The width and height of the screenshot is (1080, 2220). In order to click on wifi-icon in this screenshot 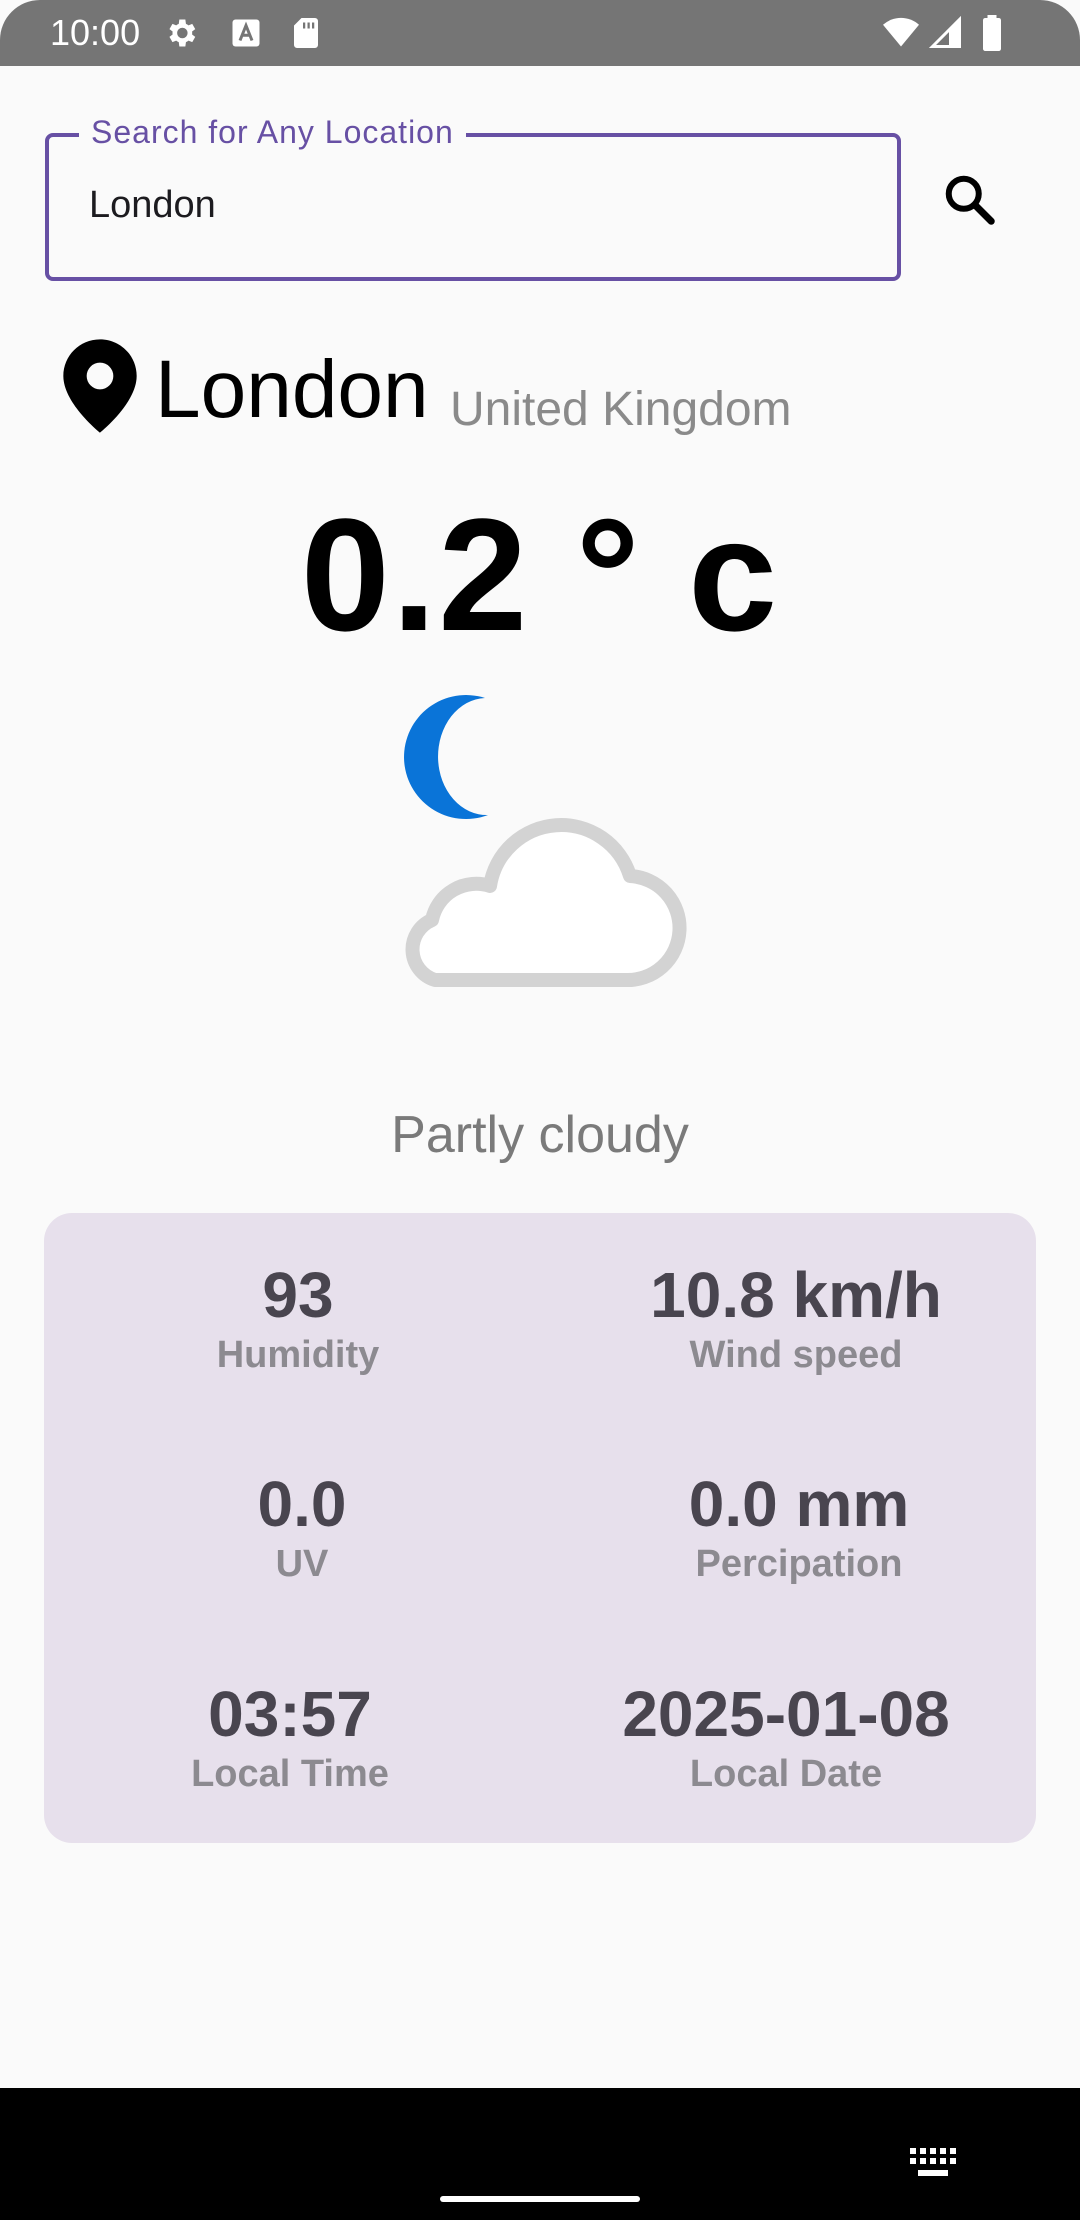, I will do `click(901, 33)`.